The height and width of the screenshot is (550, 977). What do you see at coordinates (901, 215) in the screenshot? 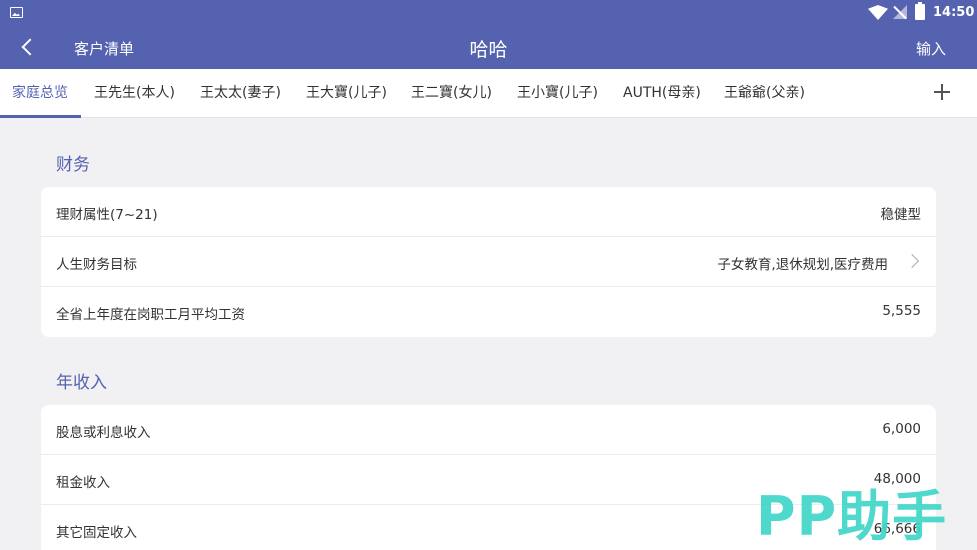
I see `row-value: 稳健型` at bounding box center [901, 215].